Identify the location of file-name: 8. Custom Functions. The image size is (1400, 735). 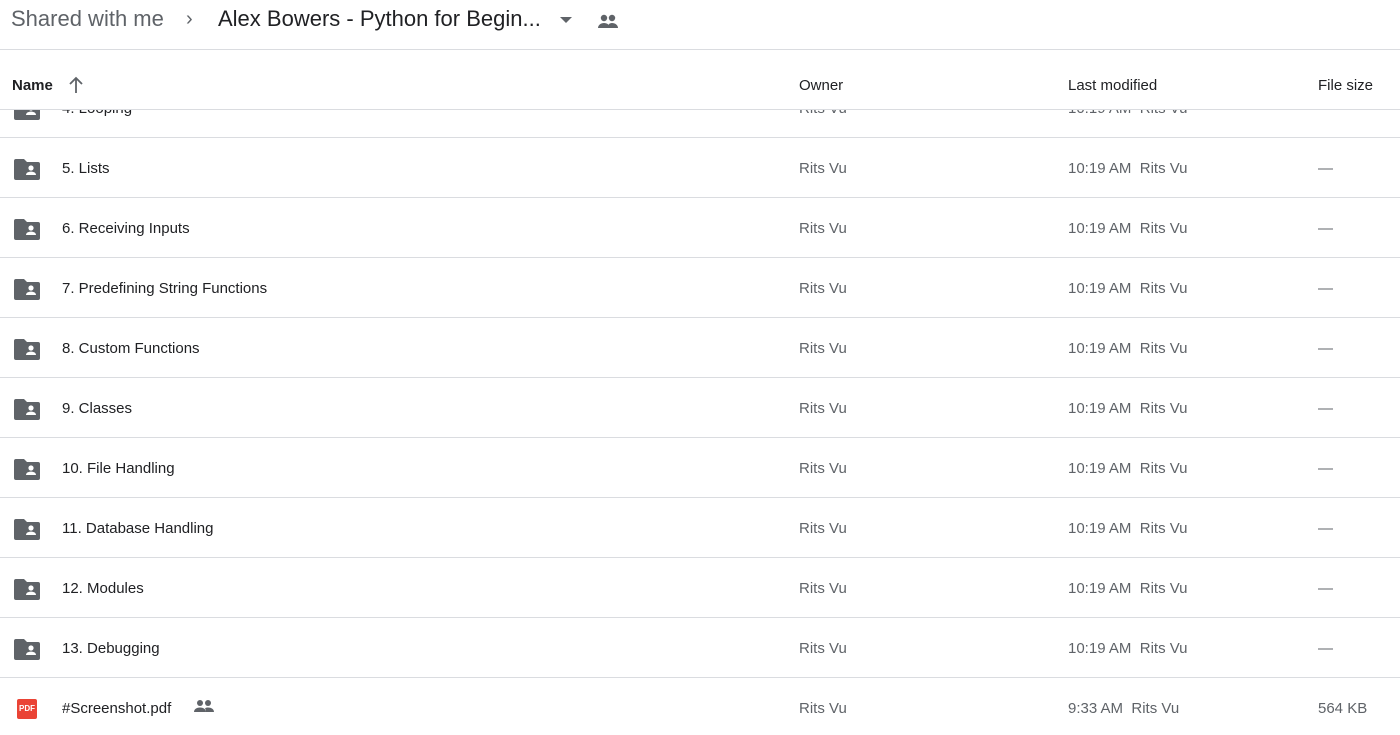
(131, 348).